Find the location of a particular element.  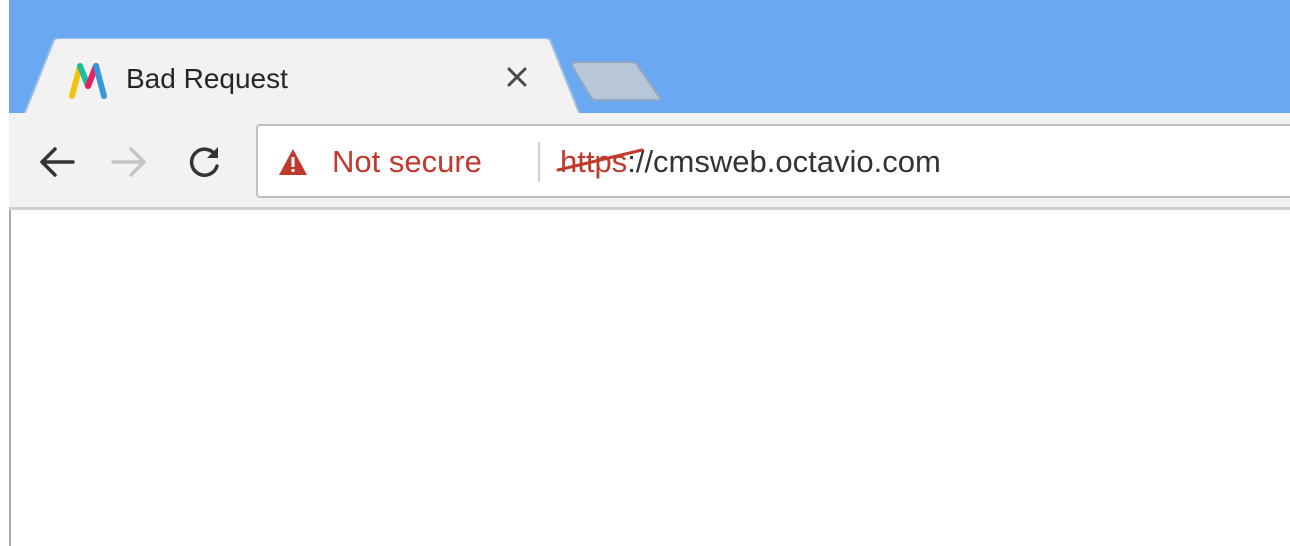

security-status: Not secure is located at coordinates (407, 162).